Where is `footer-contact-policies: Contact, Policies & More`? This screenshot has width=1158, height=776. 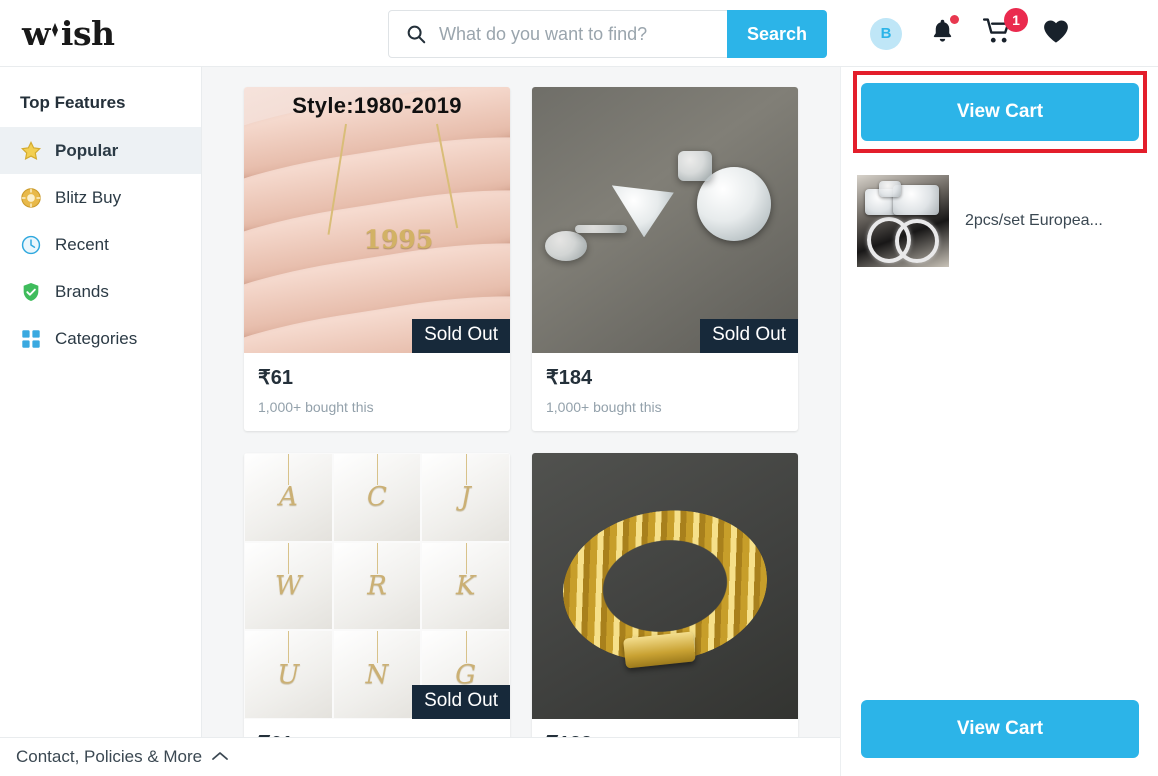
footer-contact-policies: Contact, Policies & More is located at coordinates (420, 756).